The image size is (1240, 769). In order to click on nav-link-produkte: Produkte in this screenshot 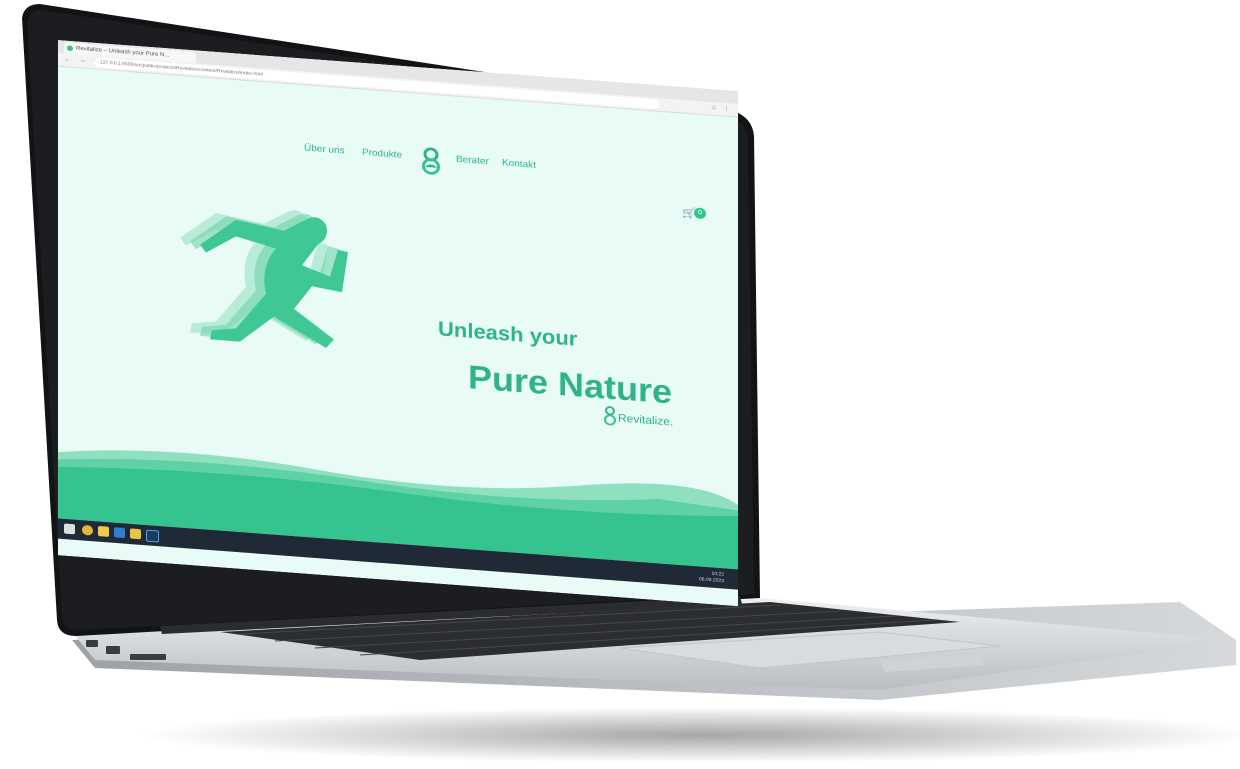, I will do `click(382, 153)`.